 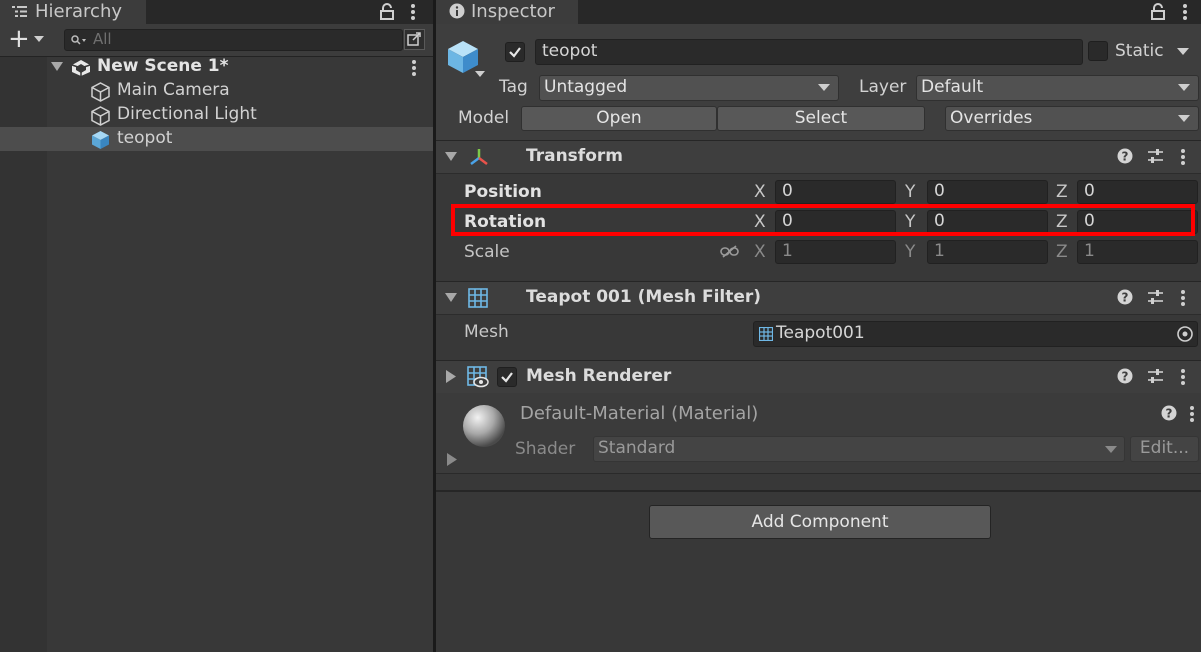 What do you see at coordinates (57, 67) in the screenshot?
I see `scene-foldout-icon` at bounding box center [57, 67].